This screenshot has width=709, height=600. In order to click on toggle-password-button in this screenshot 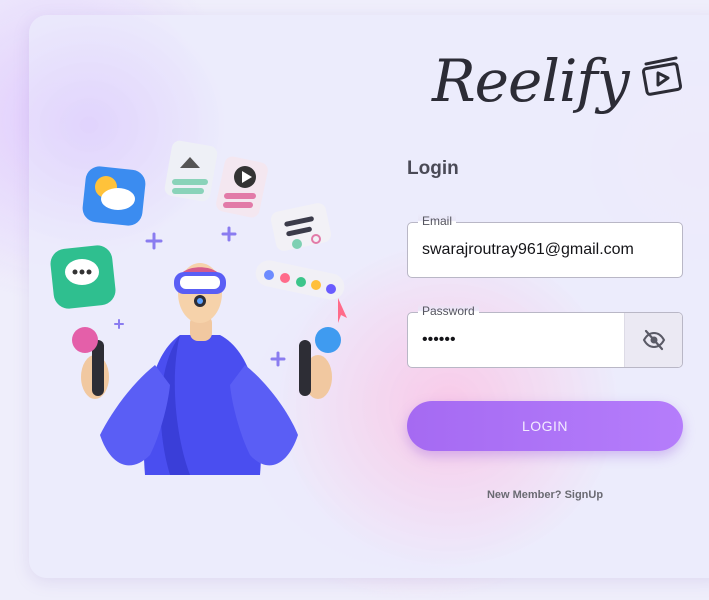, I will do `click(653, 340)`.